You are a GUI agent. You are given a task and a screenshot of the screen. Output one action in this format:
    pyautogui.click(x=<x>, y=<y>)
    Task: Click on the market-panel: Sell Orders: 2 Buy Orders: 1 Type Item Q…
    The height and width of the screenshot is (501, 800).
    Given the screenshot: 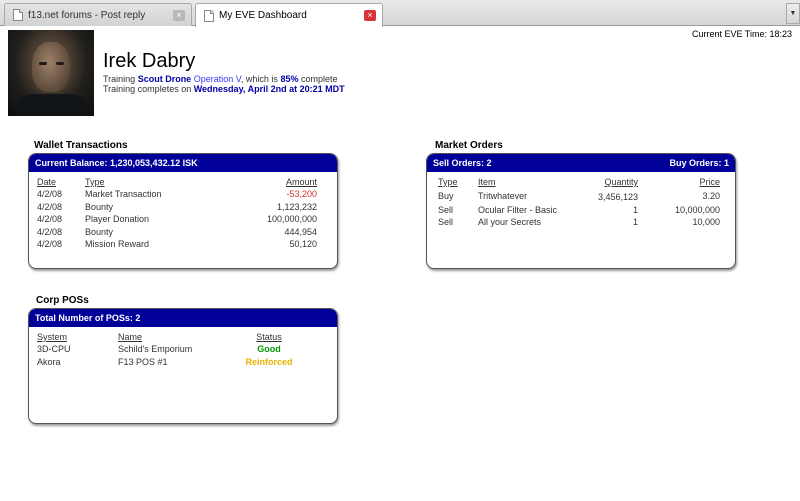 What is the action you would take?
    pyautogui.click(x=581, y=211)
    